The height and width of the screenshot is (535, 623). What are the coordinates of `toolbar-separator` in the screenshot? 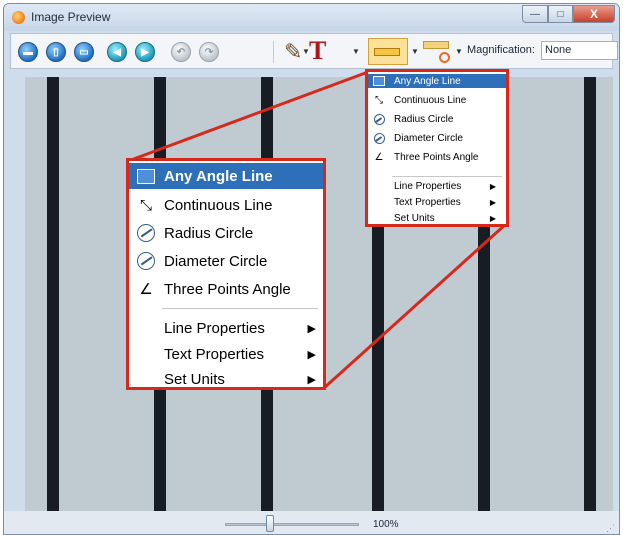 It's located at (273, 52).